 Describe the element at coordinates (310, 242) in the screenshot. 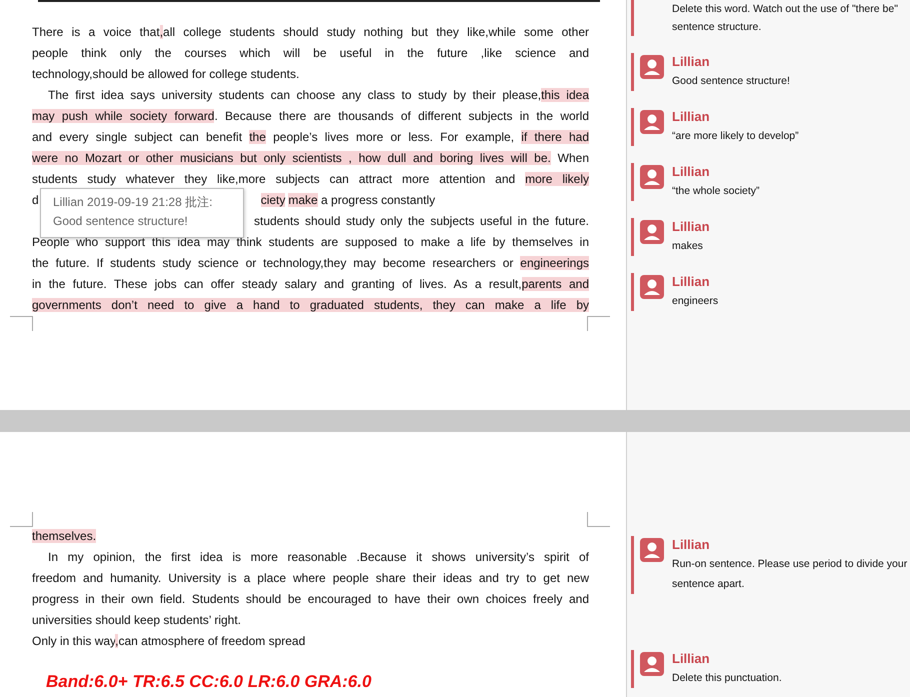

I see `text-line: People who support this idea may think students are supposed to make a life by themselves in` at that location.